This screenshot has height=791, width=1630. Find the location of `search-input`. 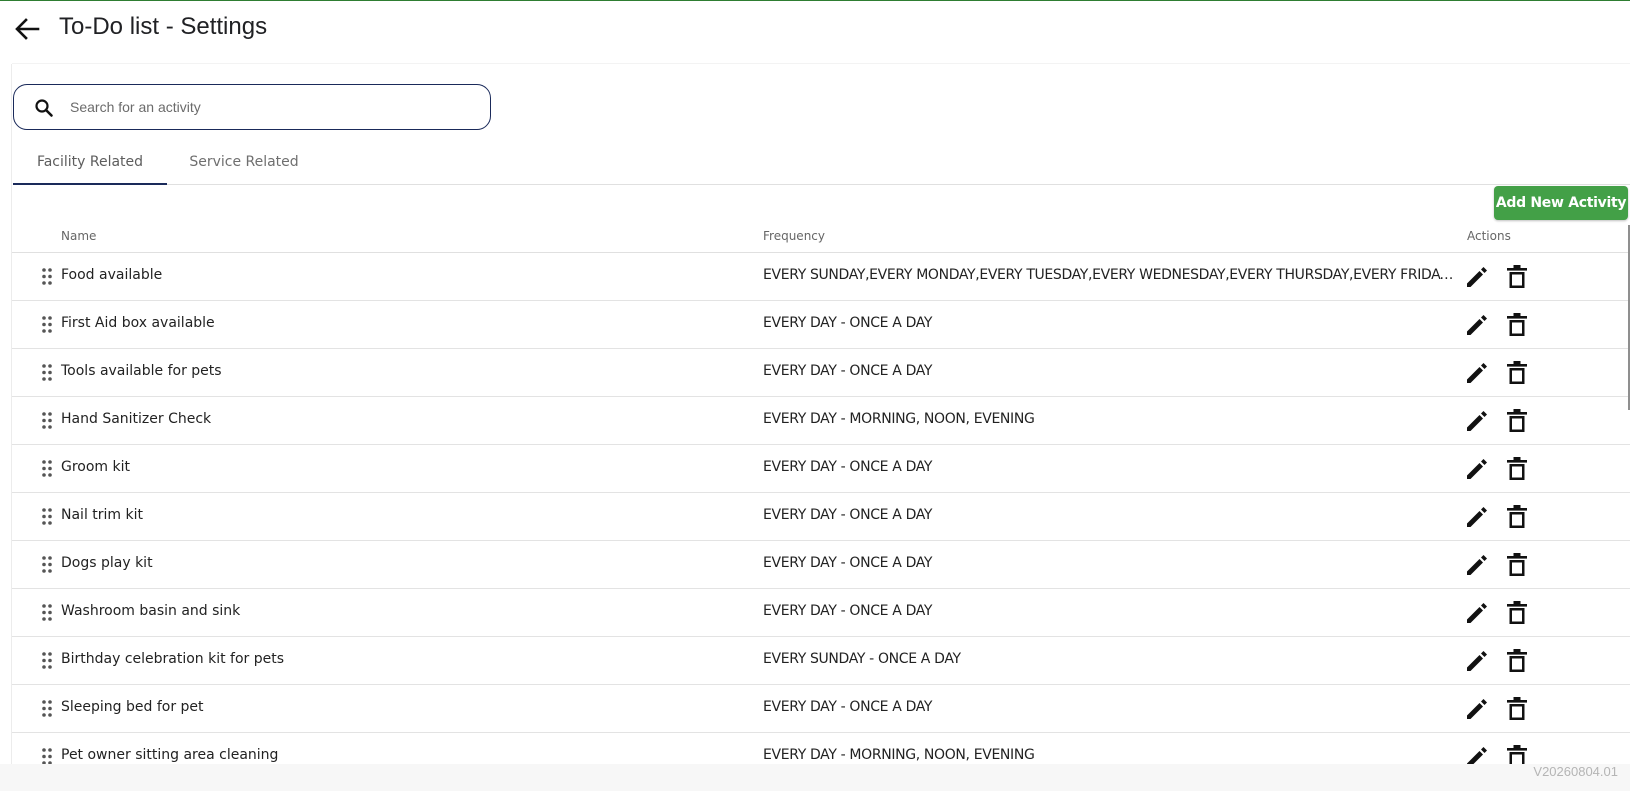

search-input is located at coordinates (270, 107).